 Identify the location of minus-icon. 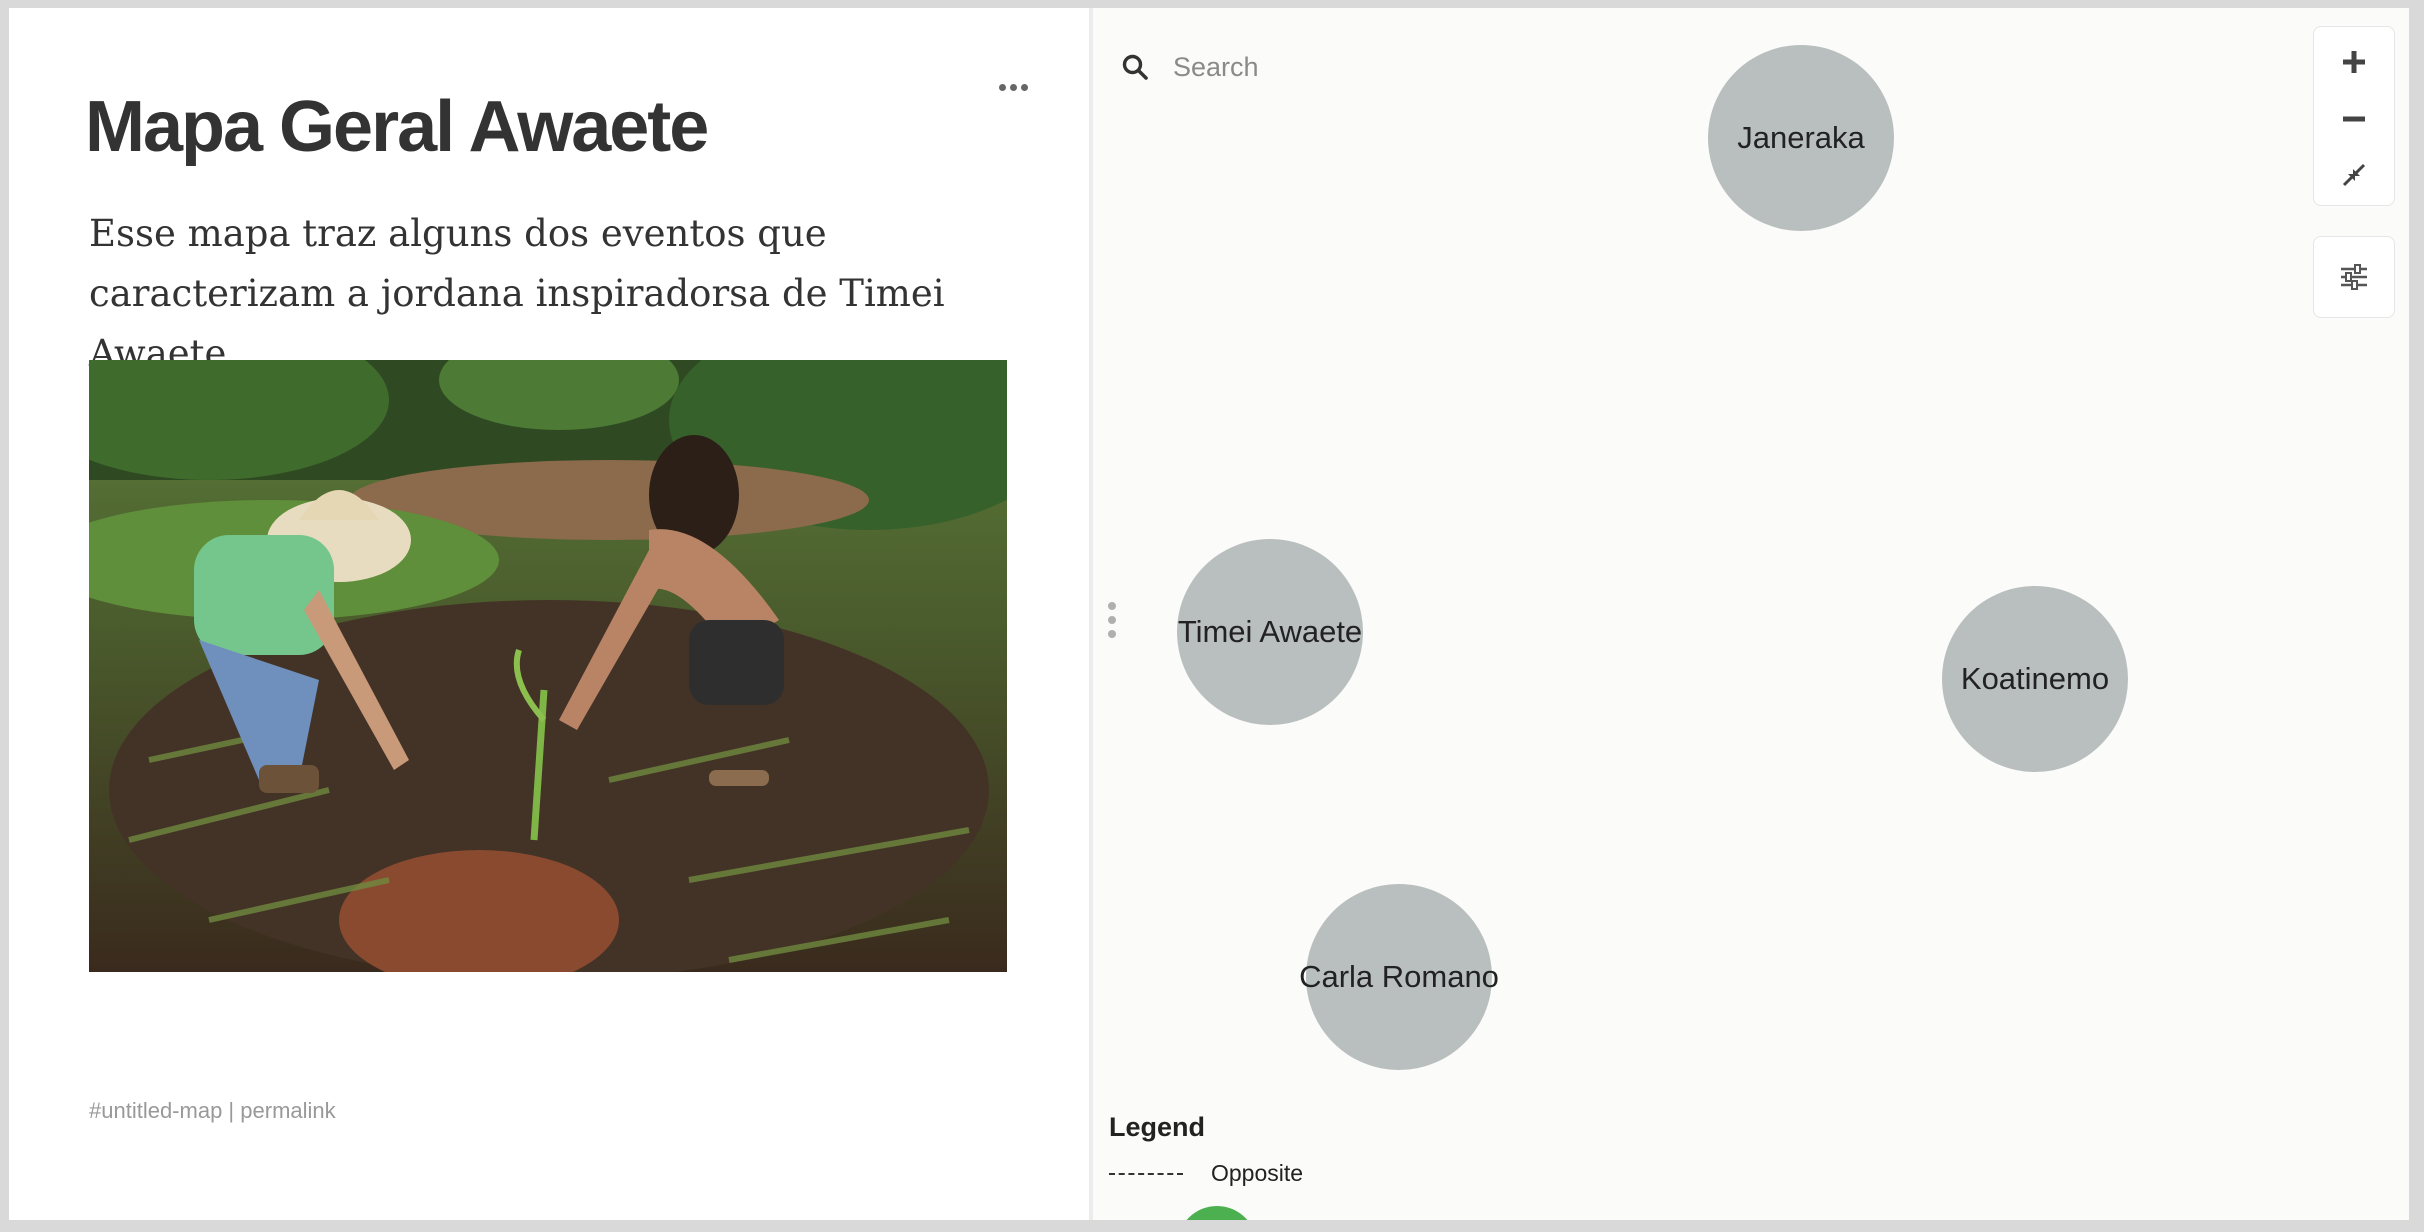
(2354, 119).